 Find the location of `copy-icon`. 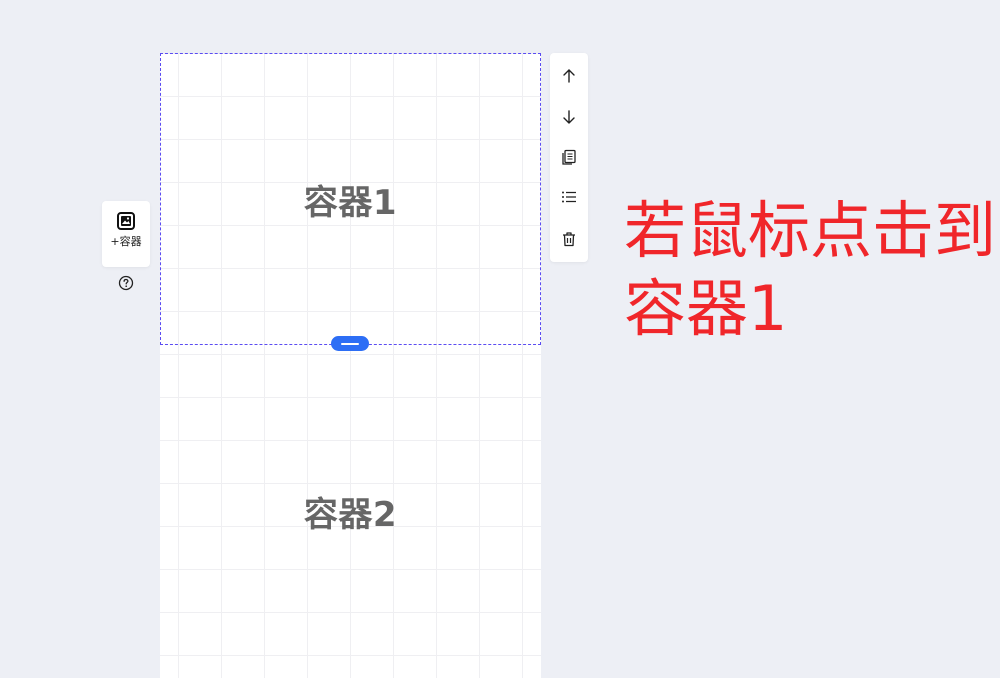

copy-icon is located at coordinates (569, 157).